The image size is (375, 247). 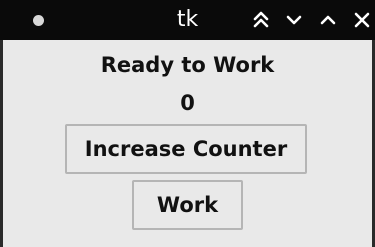 I want to click on x-icon, so click(x=362, y=20).